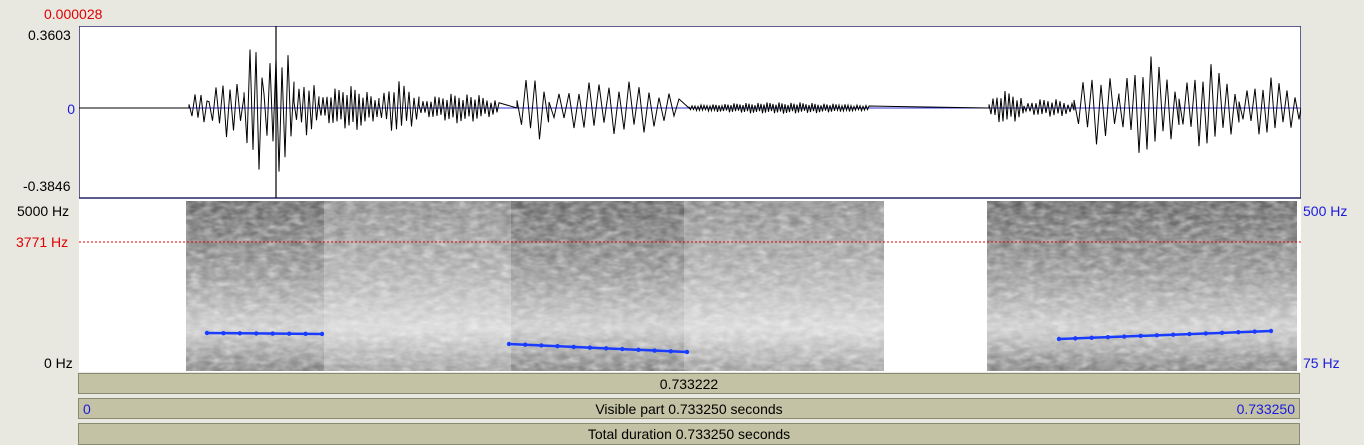 This screenshot has width=1364, height=445. I want to click on visible-end-time: 0.733250, so click(1265, 409).